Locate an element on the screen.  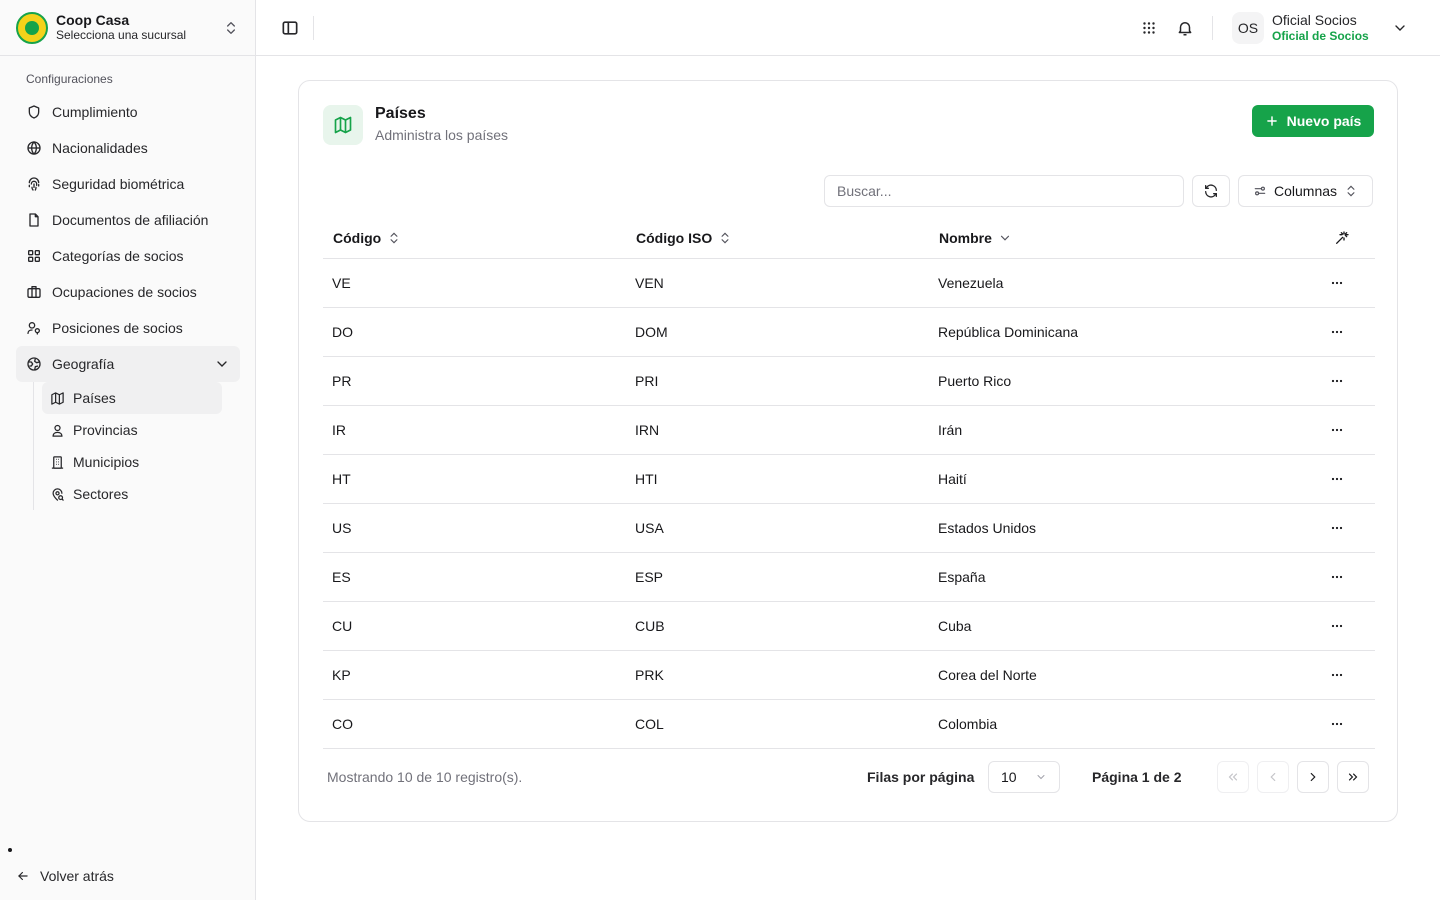
brand-title: Coop Casa is located at coordinates (93, 19).